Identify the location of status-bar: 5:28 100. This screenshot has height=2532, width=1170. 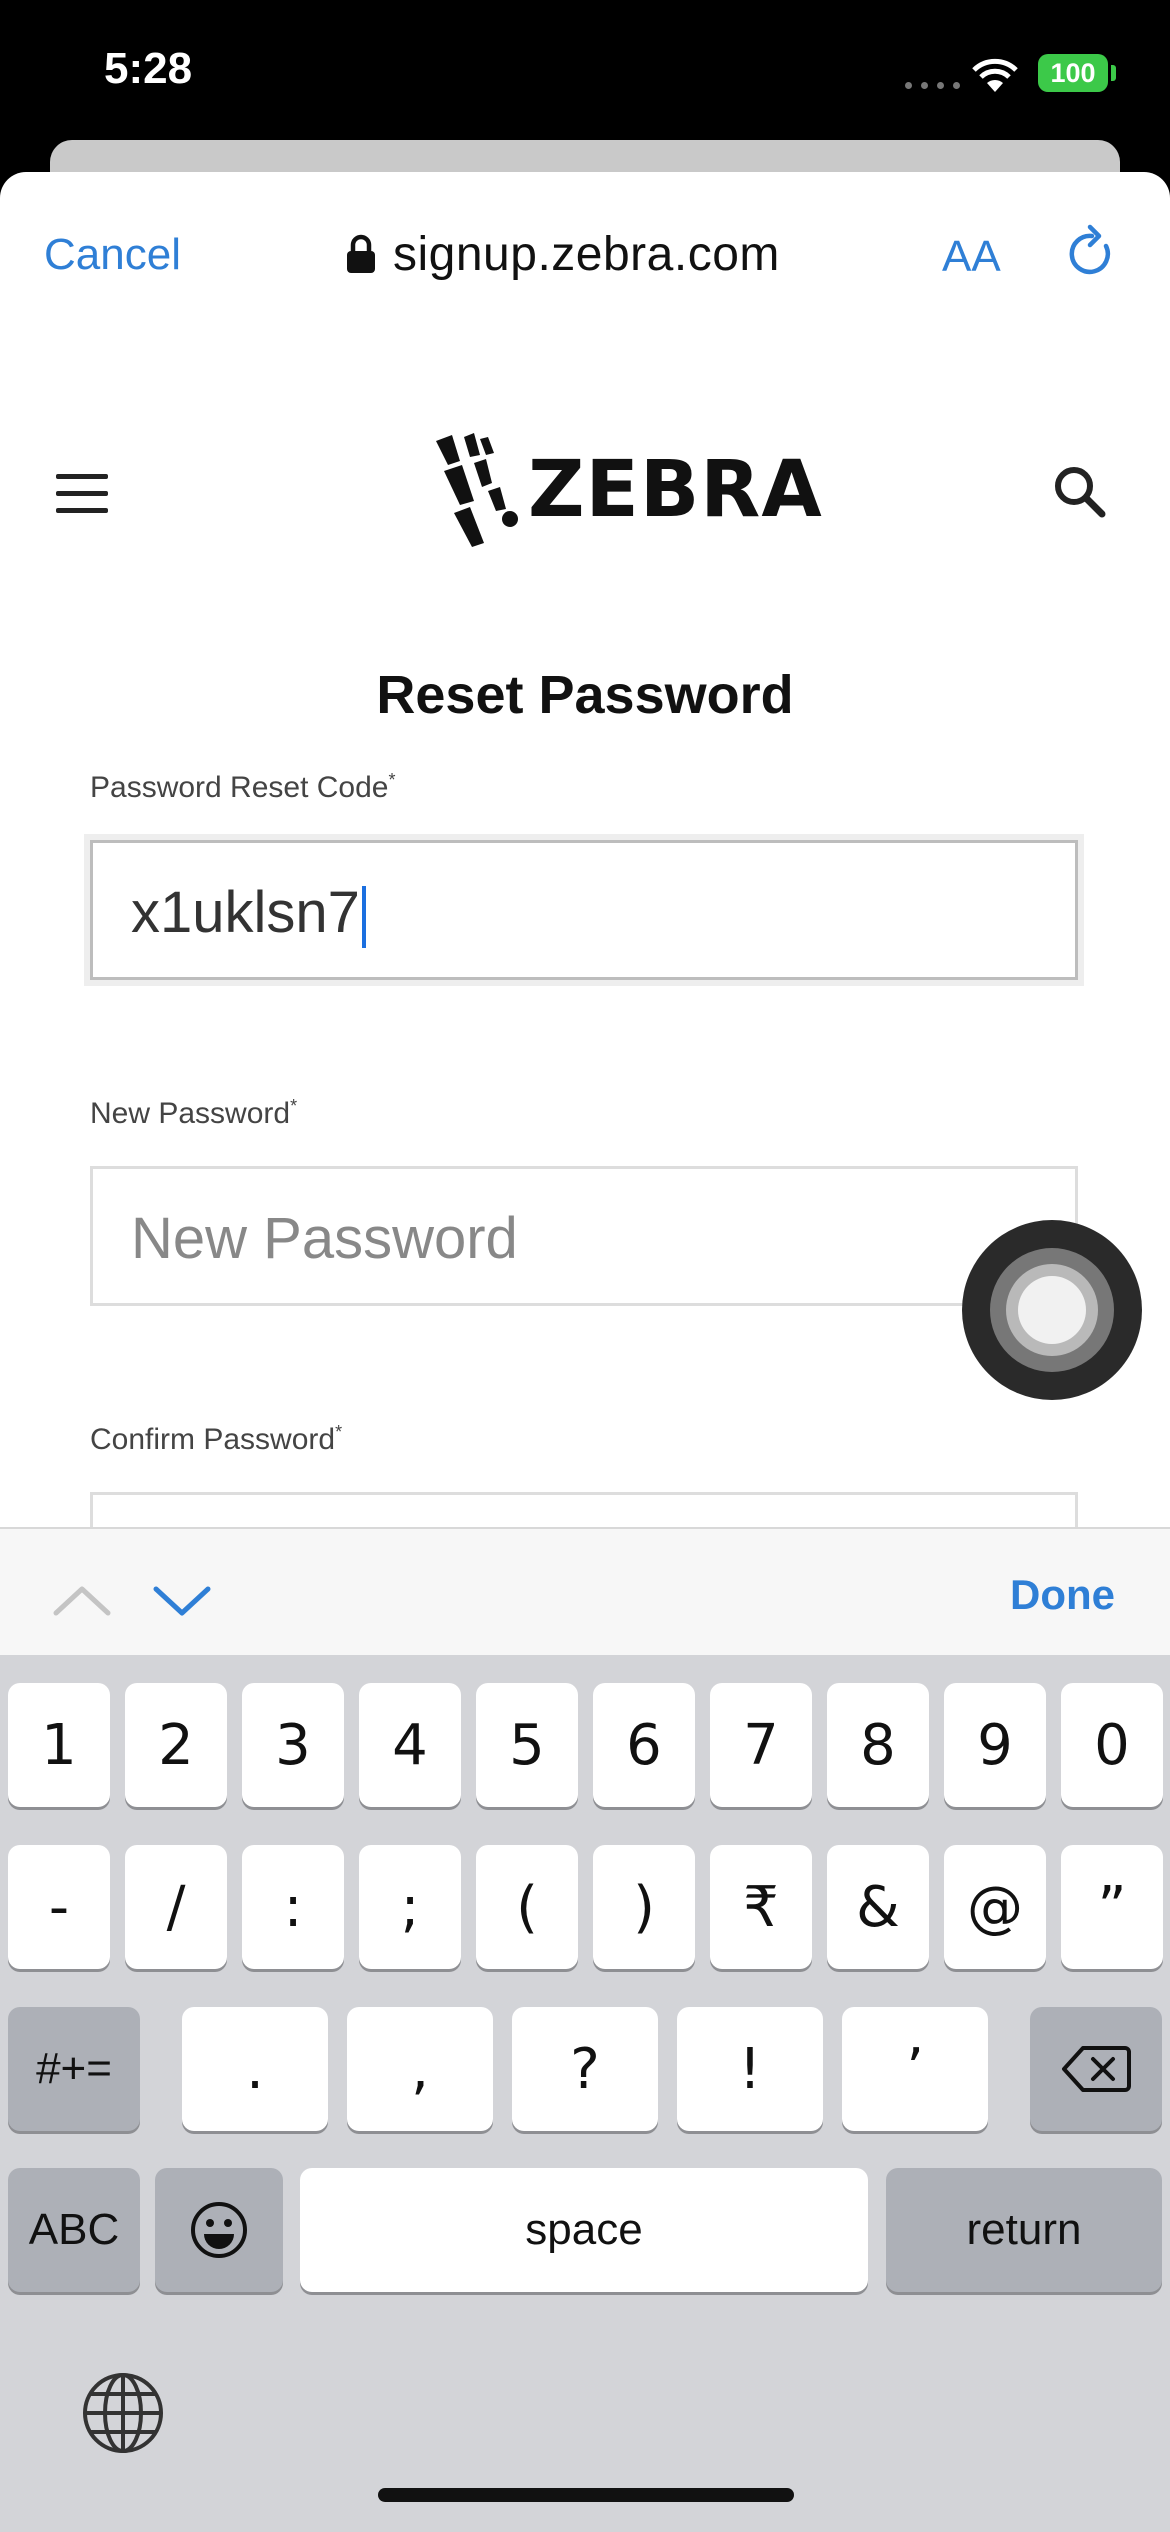
(585, 75).